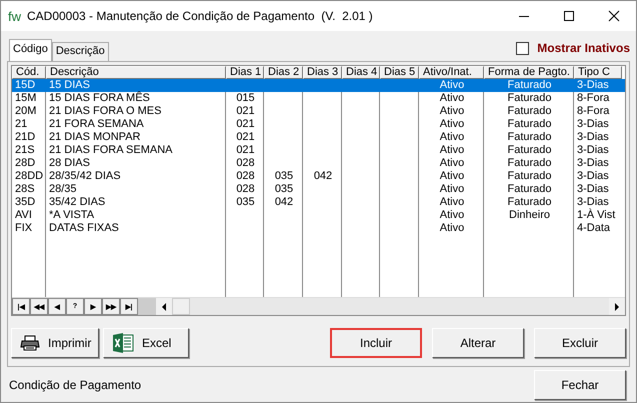 Image resolution: width=637 pixels, height=403 pixels. Describe the element at coordinates (594, 228) in the screenshot. I see `table-cell-text: 4-Data` at that location.